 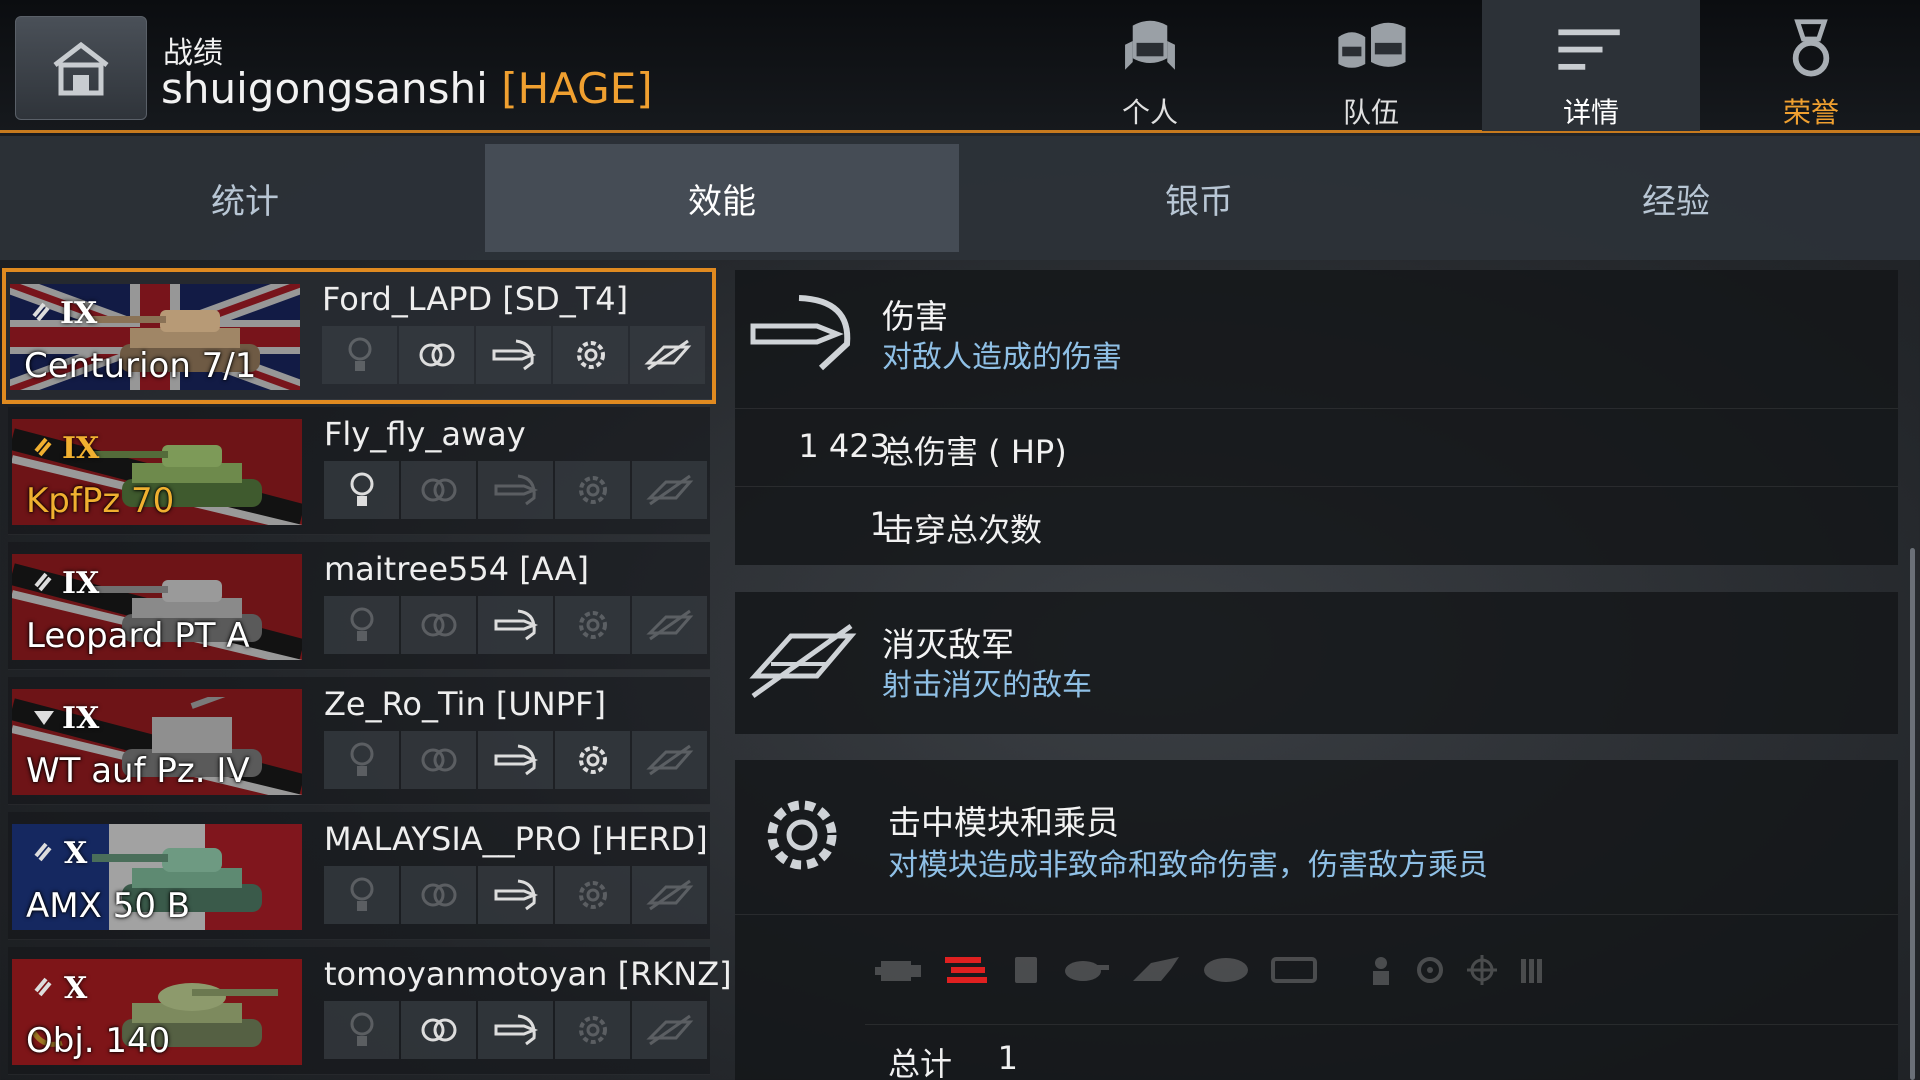 I want to click on nav-team: 队伍, so click(x=1371, y=65).